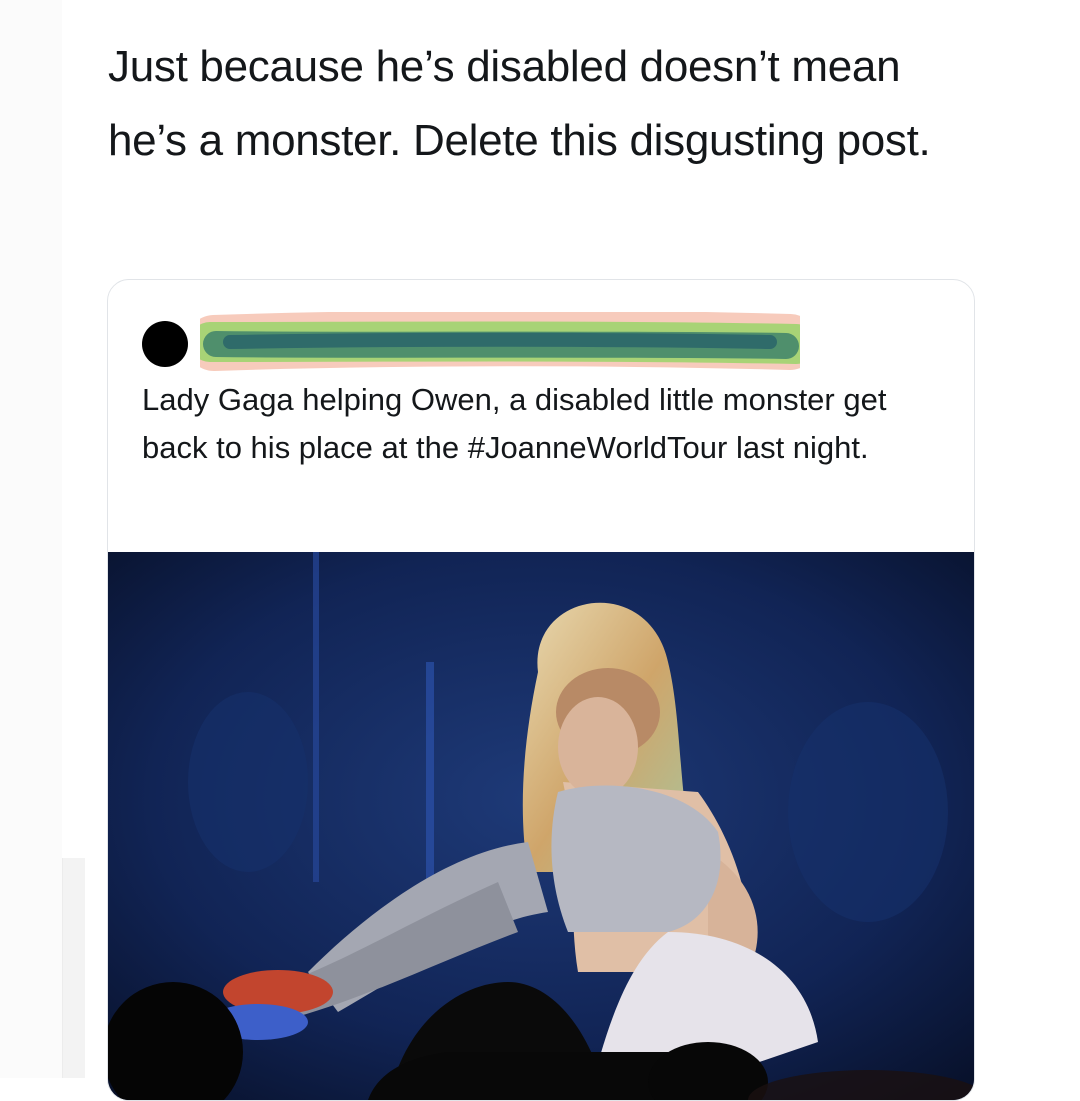  I want to click on author-avatar, so click(165, 344).